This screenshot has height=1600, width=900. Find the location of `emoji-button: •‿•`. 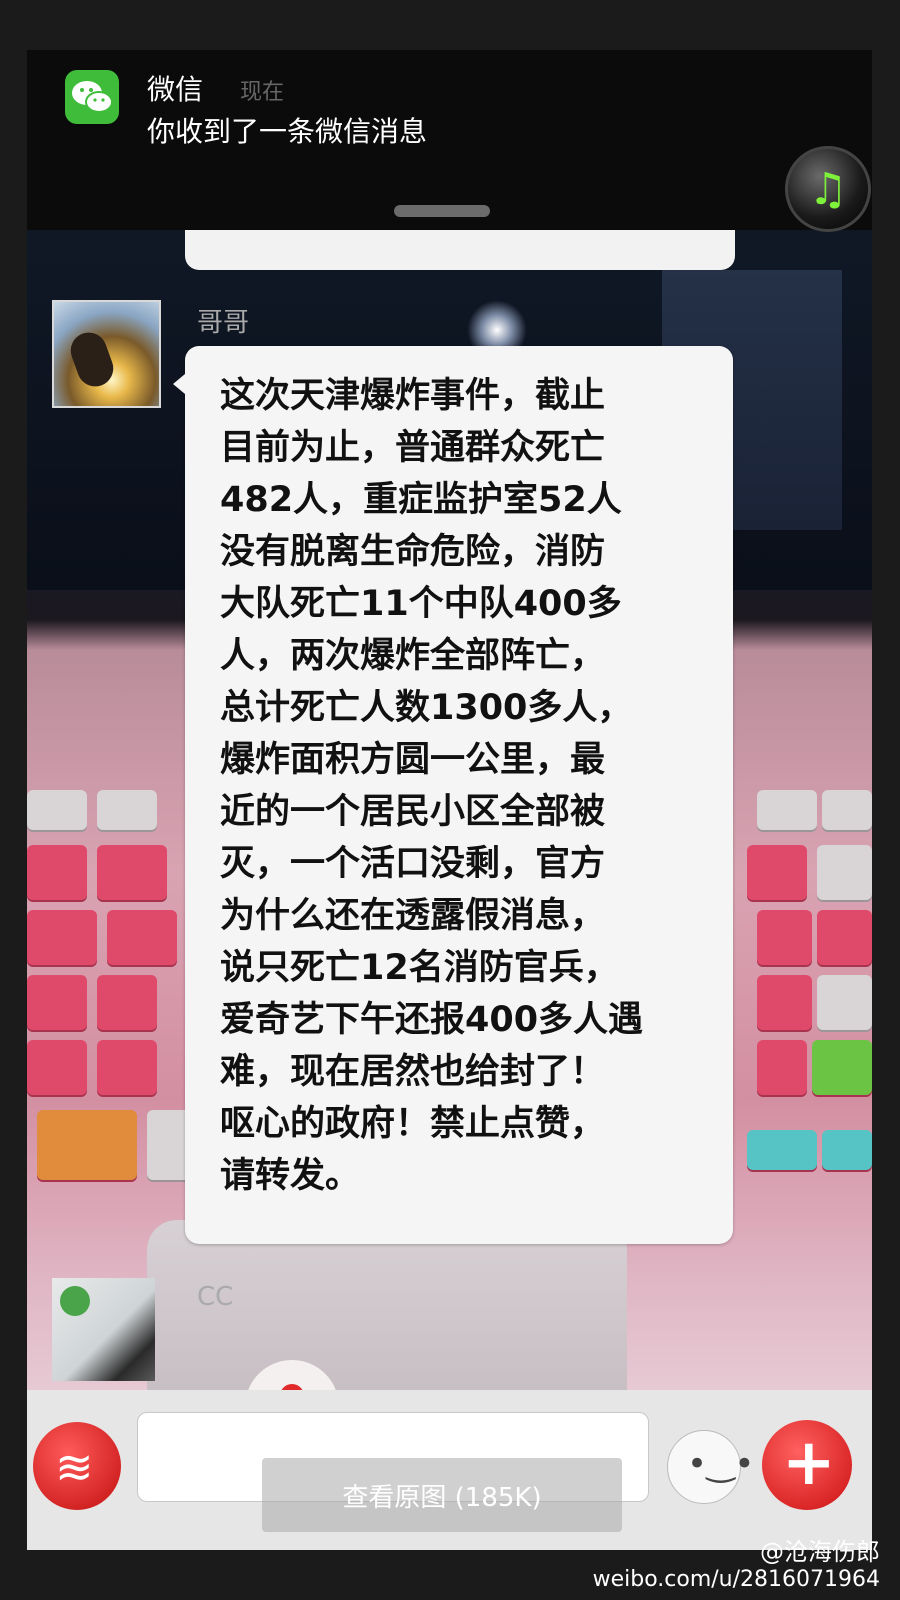

emoji-button: •‿• is located at coordinates (710, 1467).